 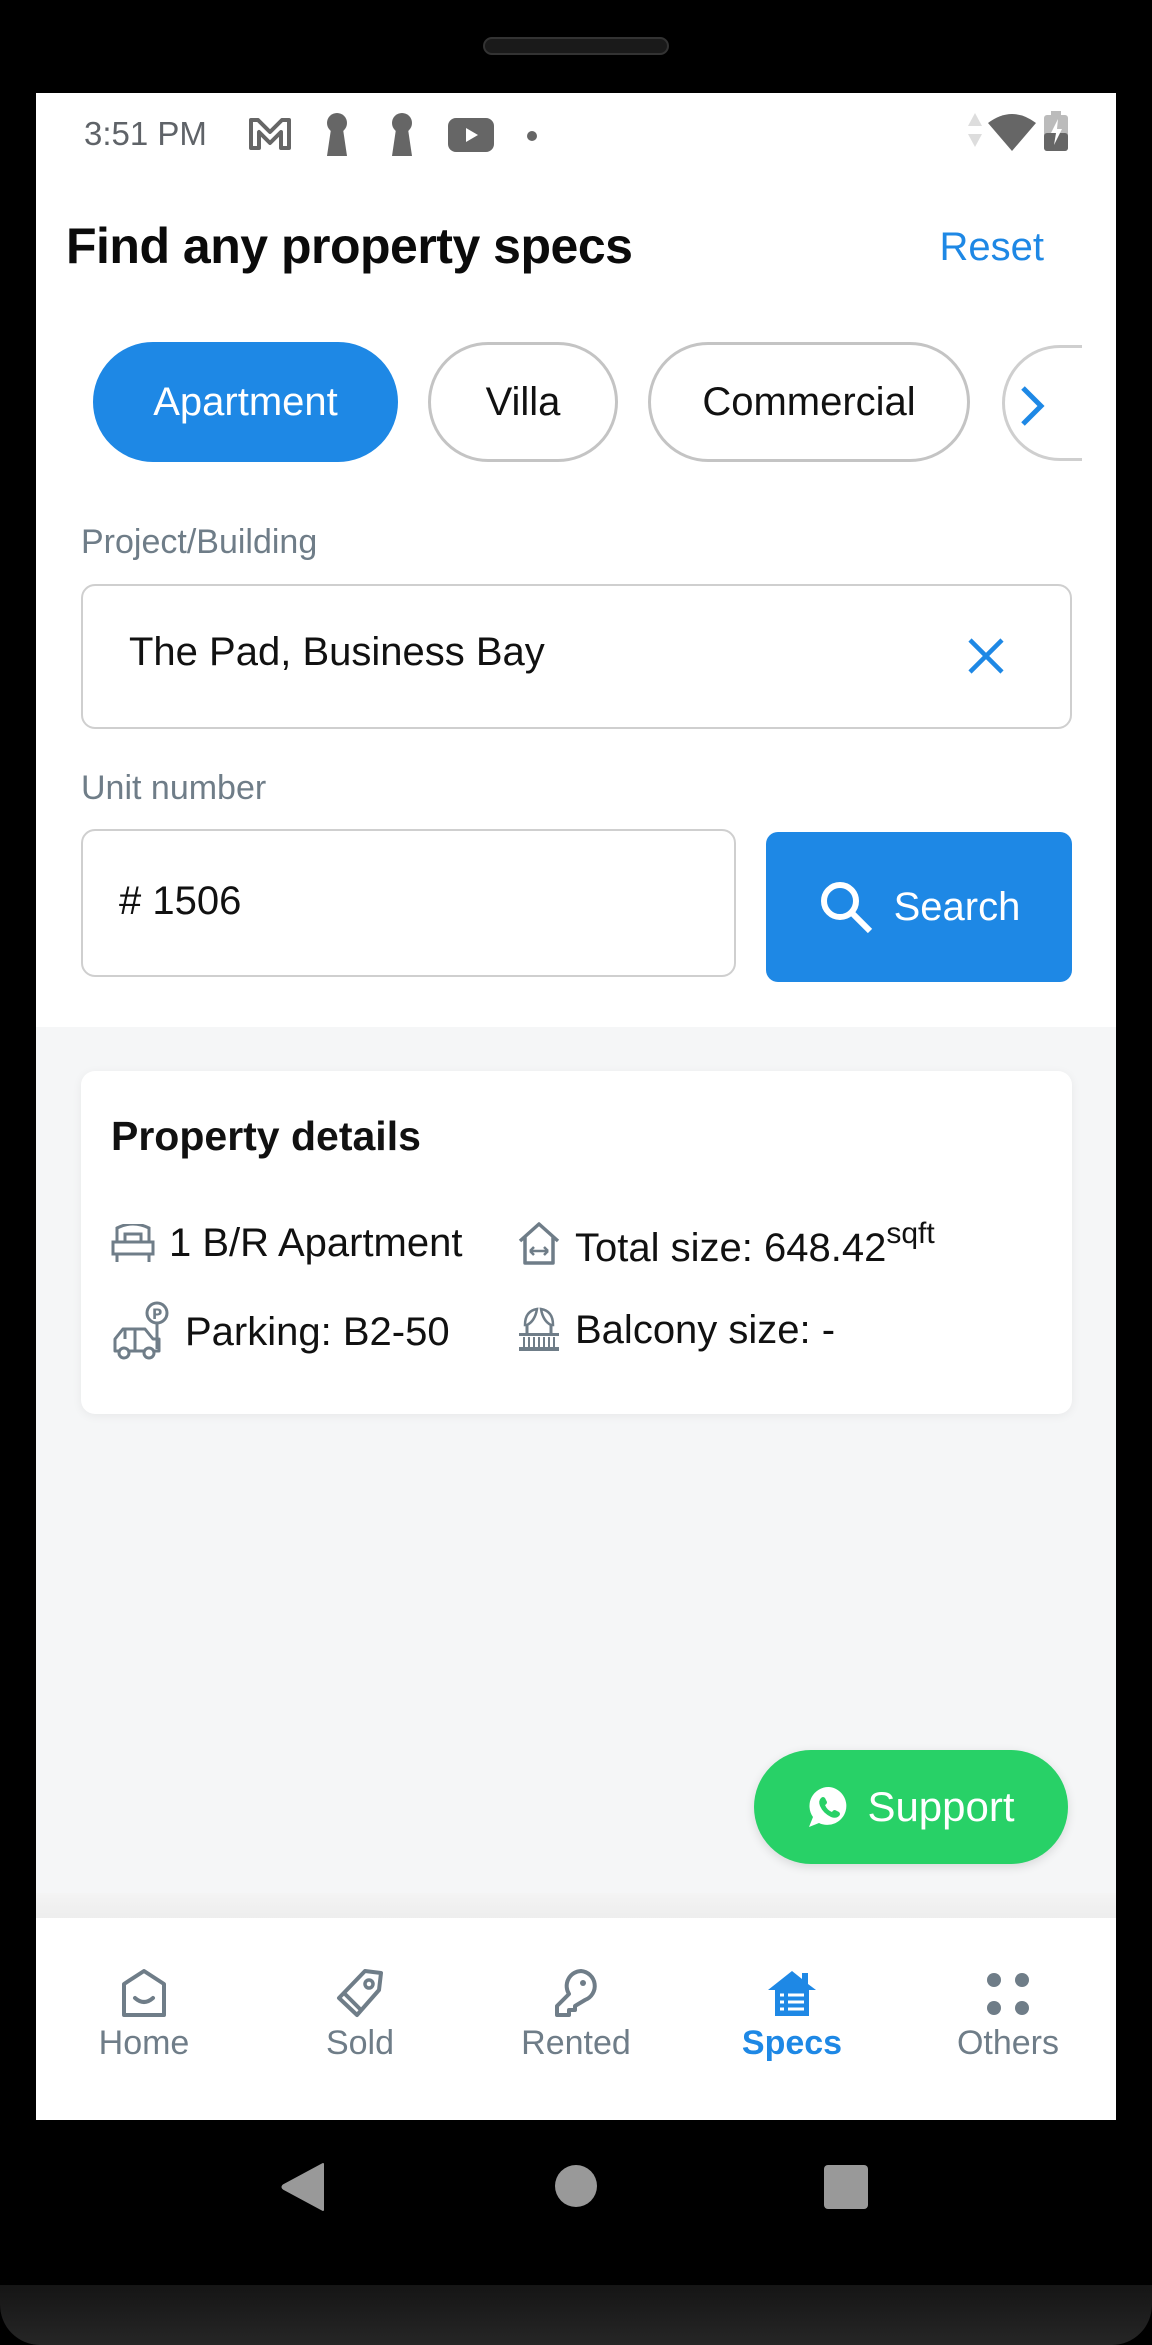 What do you see at coordinates (846, 2187) in the screenshot?
I see `recents-square-icon` at bounding box center [846, 2187].